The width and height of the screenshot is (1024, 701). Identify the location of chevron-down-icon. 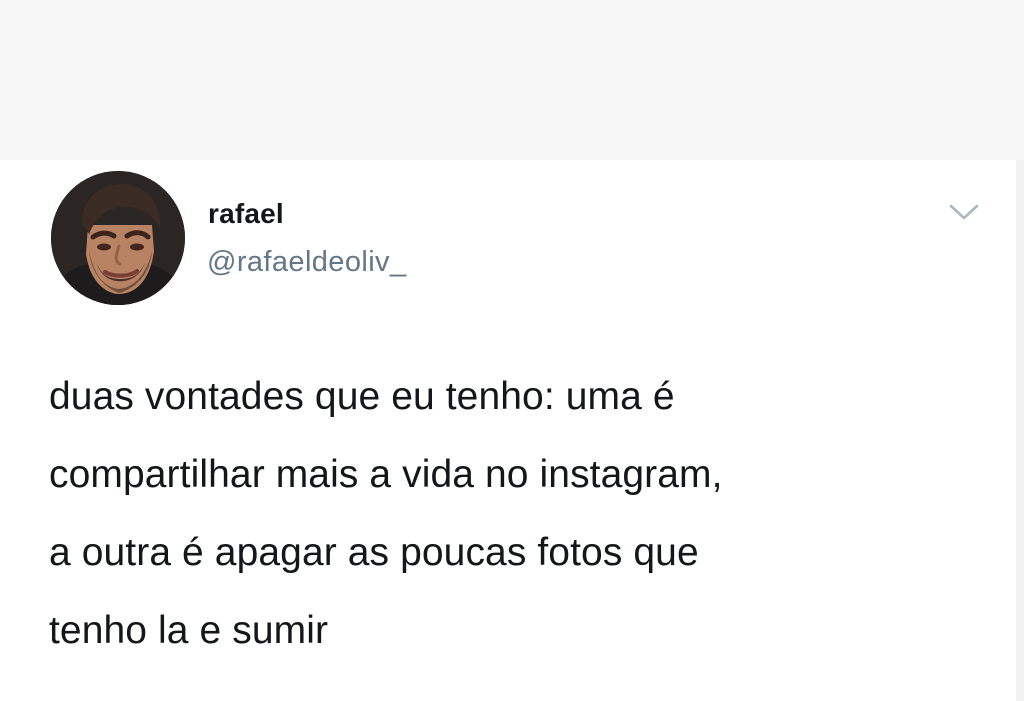
(964, 212).